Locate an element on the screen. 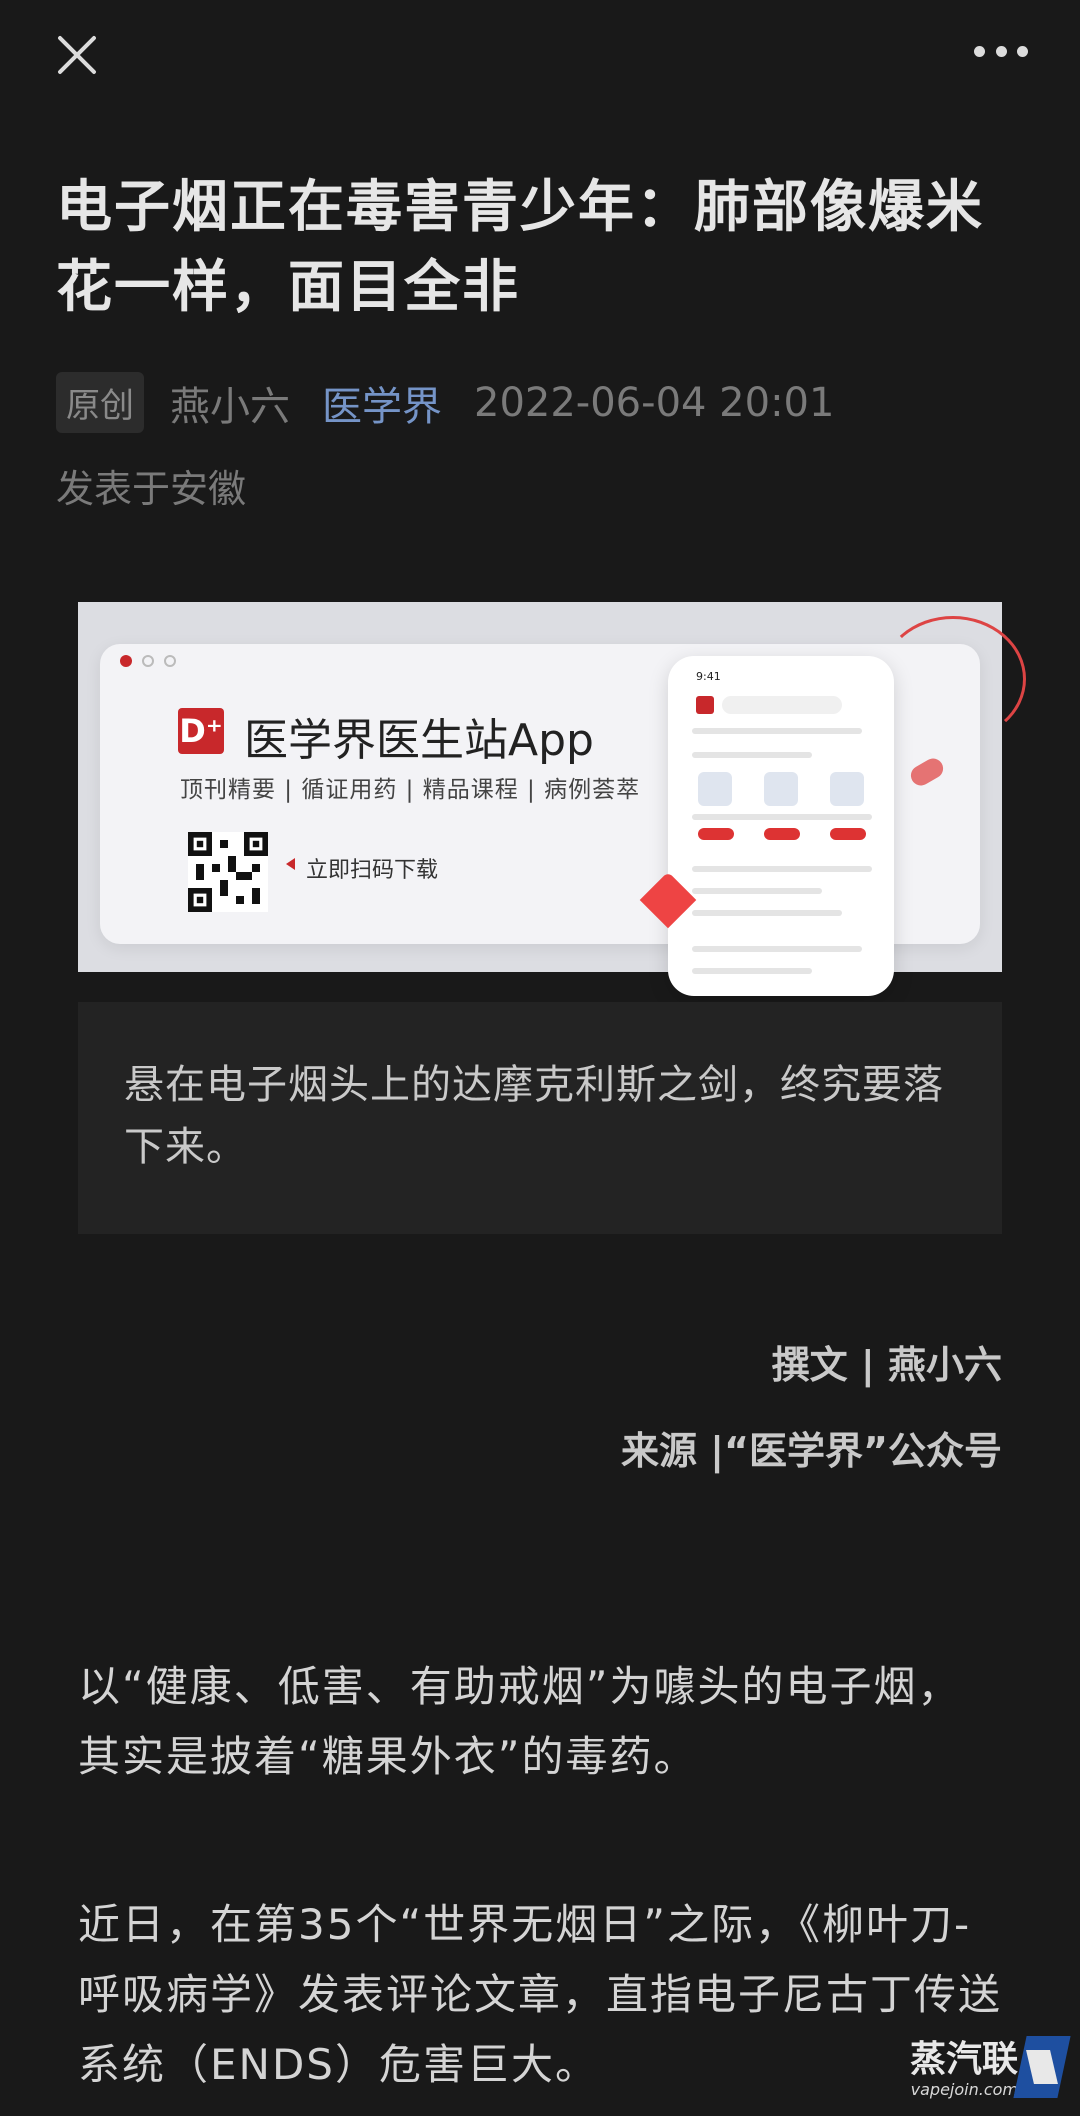 This screenshot has height=2116, width=1080. scan-arrow-icon is located at coordinates (290, 864).